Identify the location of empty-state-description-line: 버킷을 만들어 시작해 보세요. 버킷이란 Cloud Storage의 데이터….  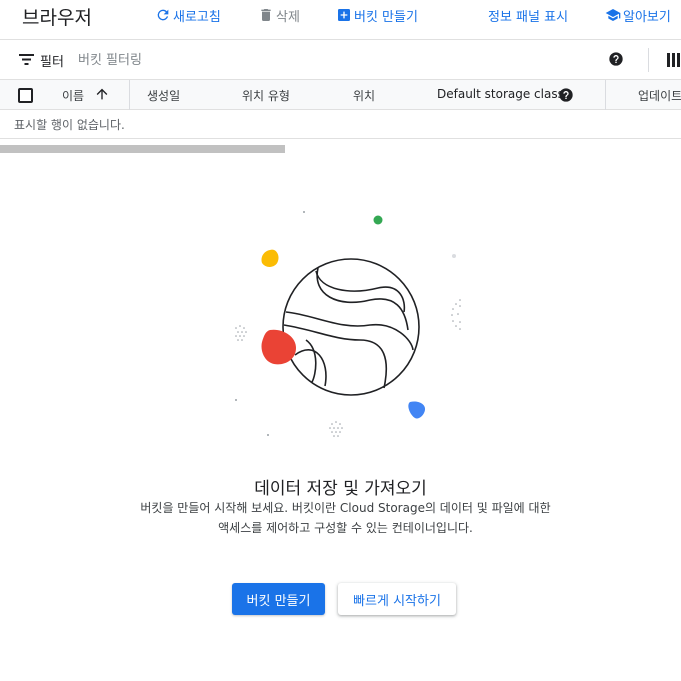
(345, 508).